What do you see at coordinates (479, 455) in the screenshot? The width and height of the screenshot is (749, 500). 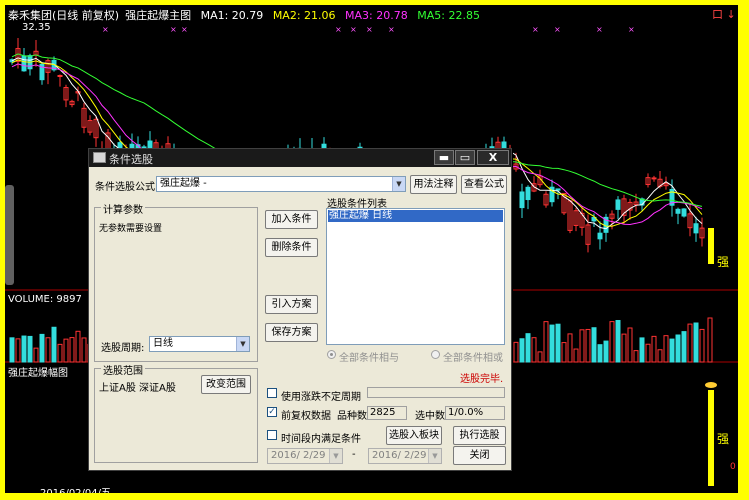 I see `close-button: 关闭` at bounding box center [479, 455].